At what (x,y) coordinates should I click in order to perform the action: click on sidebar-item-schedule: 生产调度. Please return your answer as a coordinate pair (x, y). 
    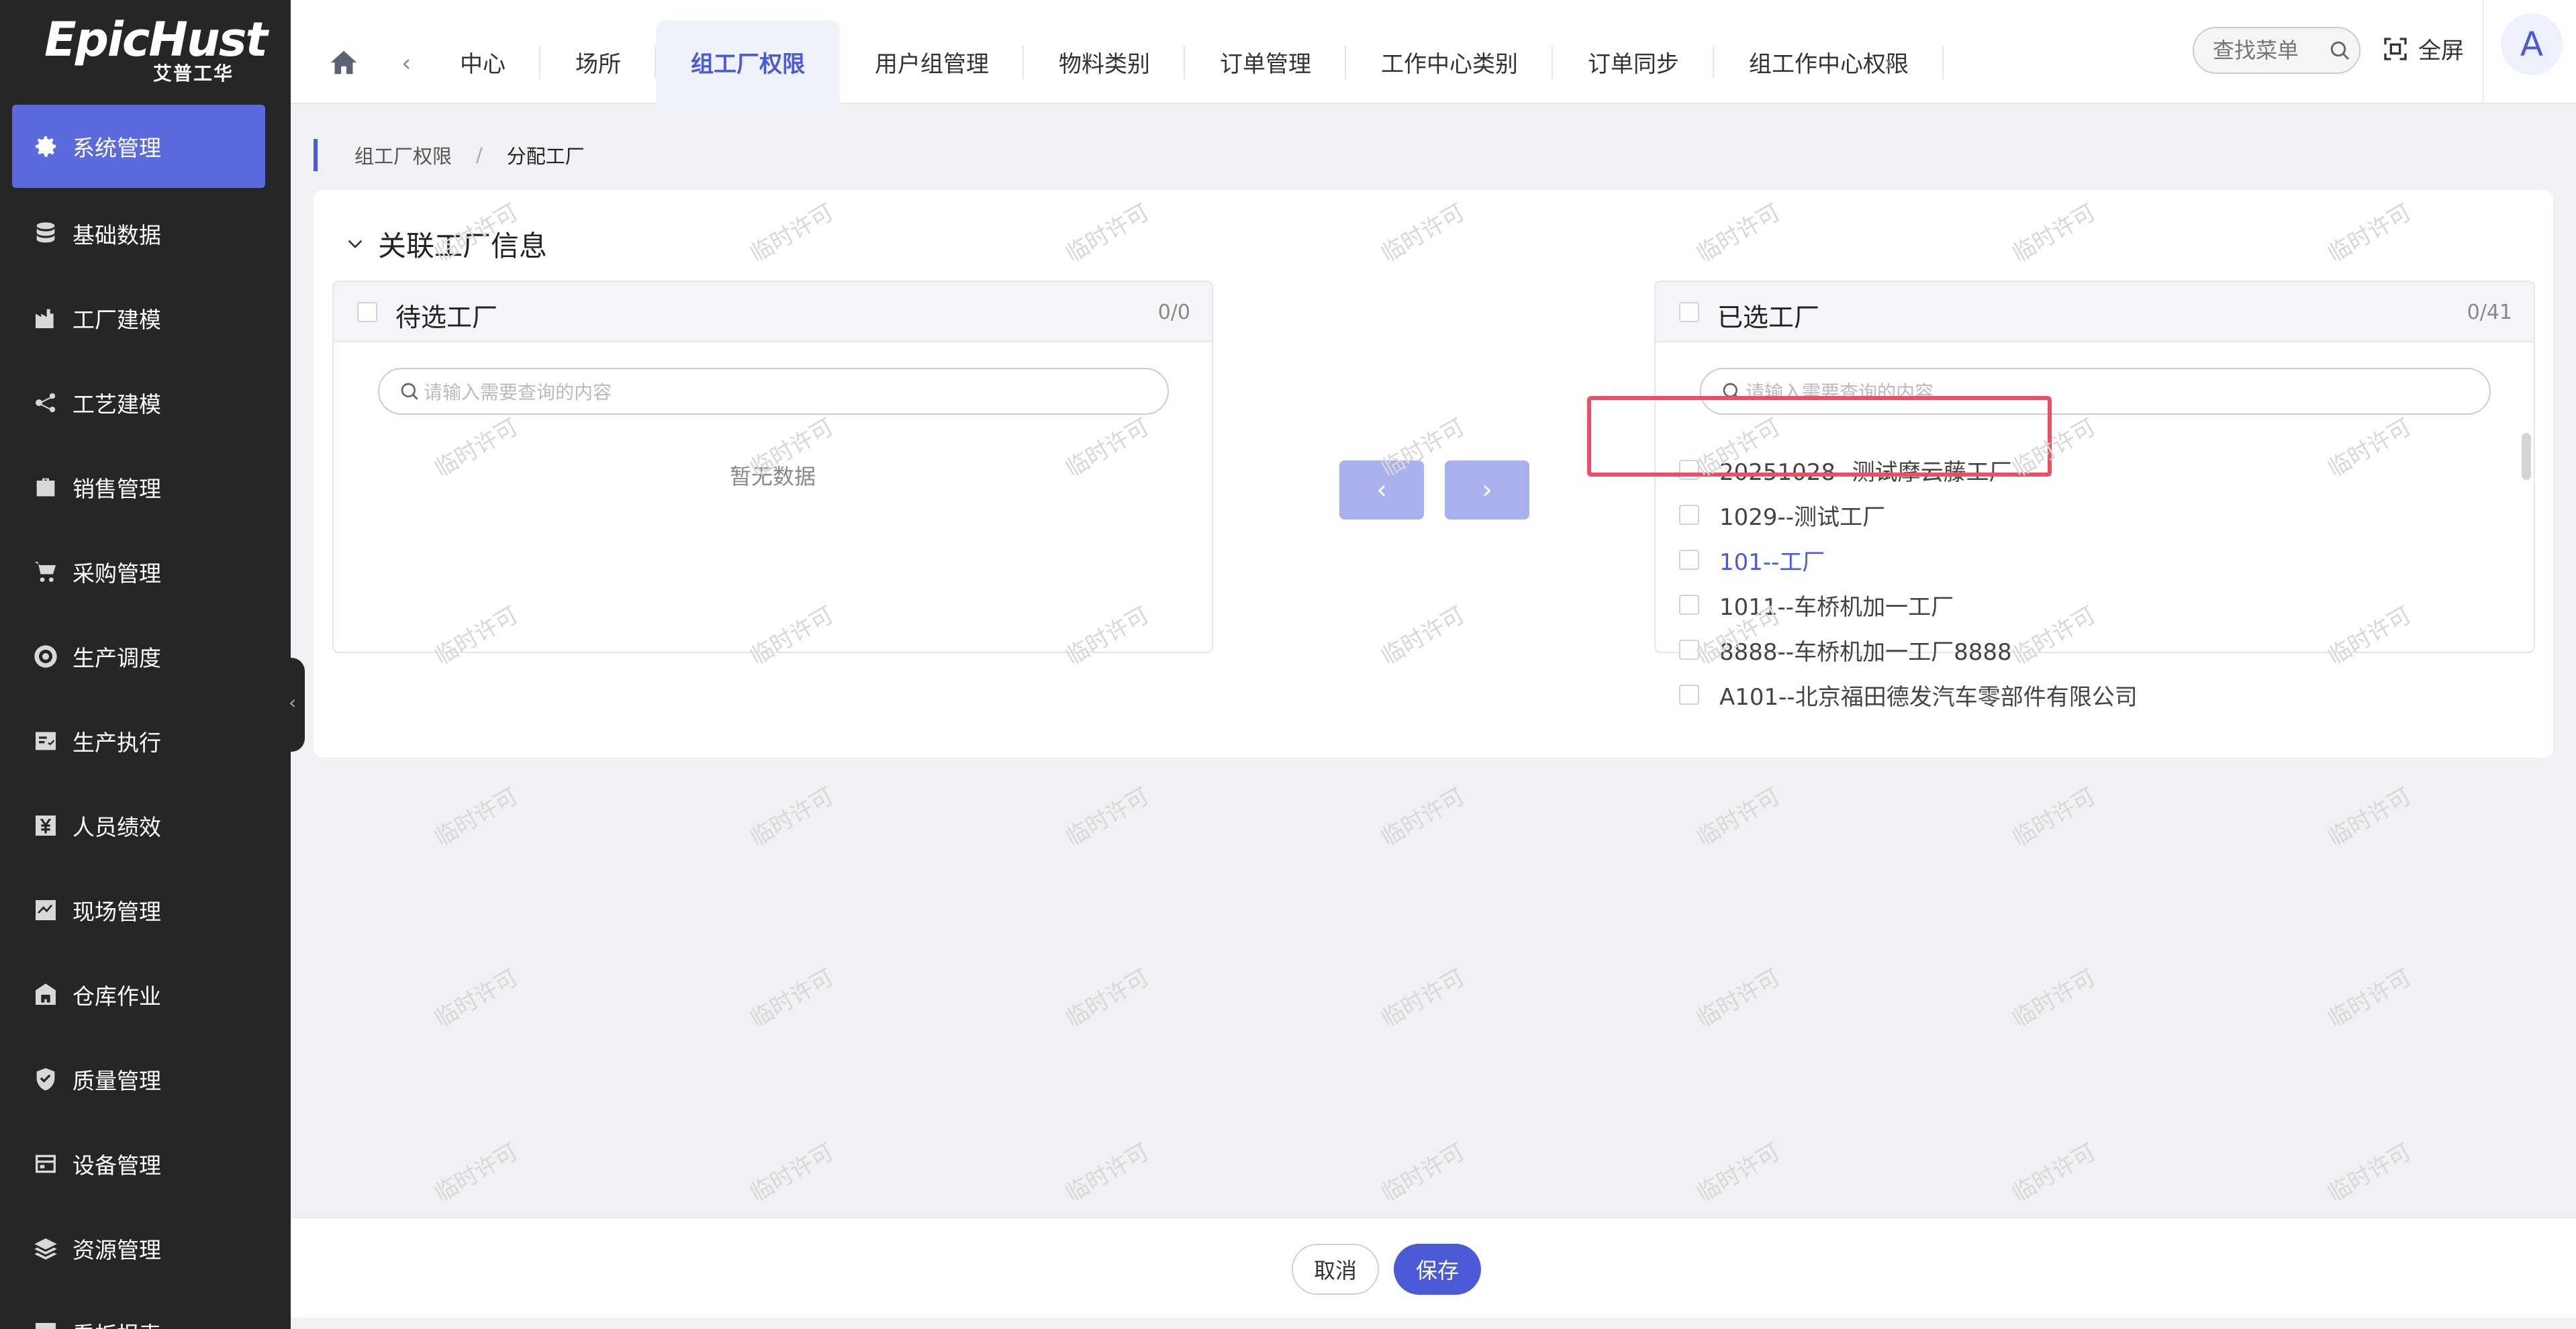
    Looking at the image, I should click on (138, 656).